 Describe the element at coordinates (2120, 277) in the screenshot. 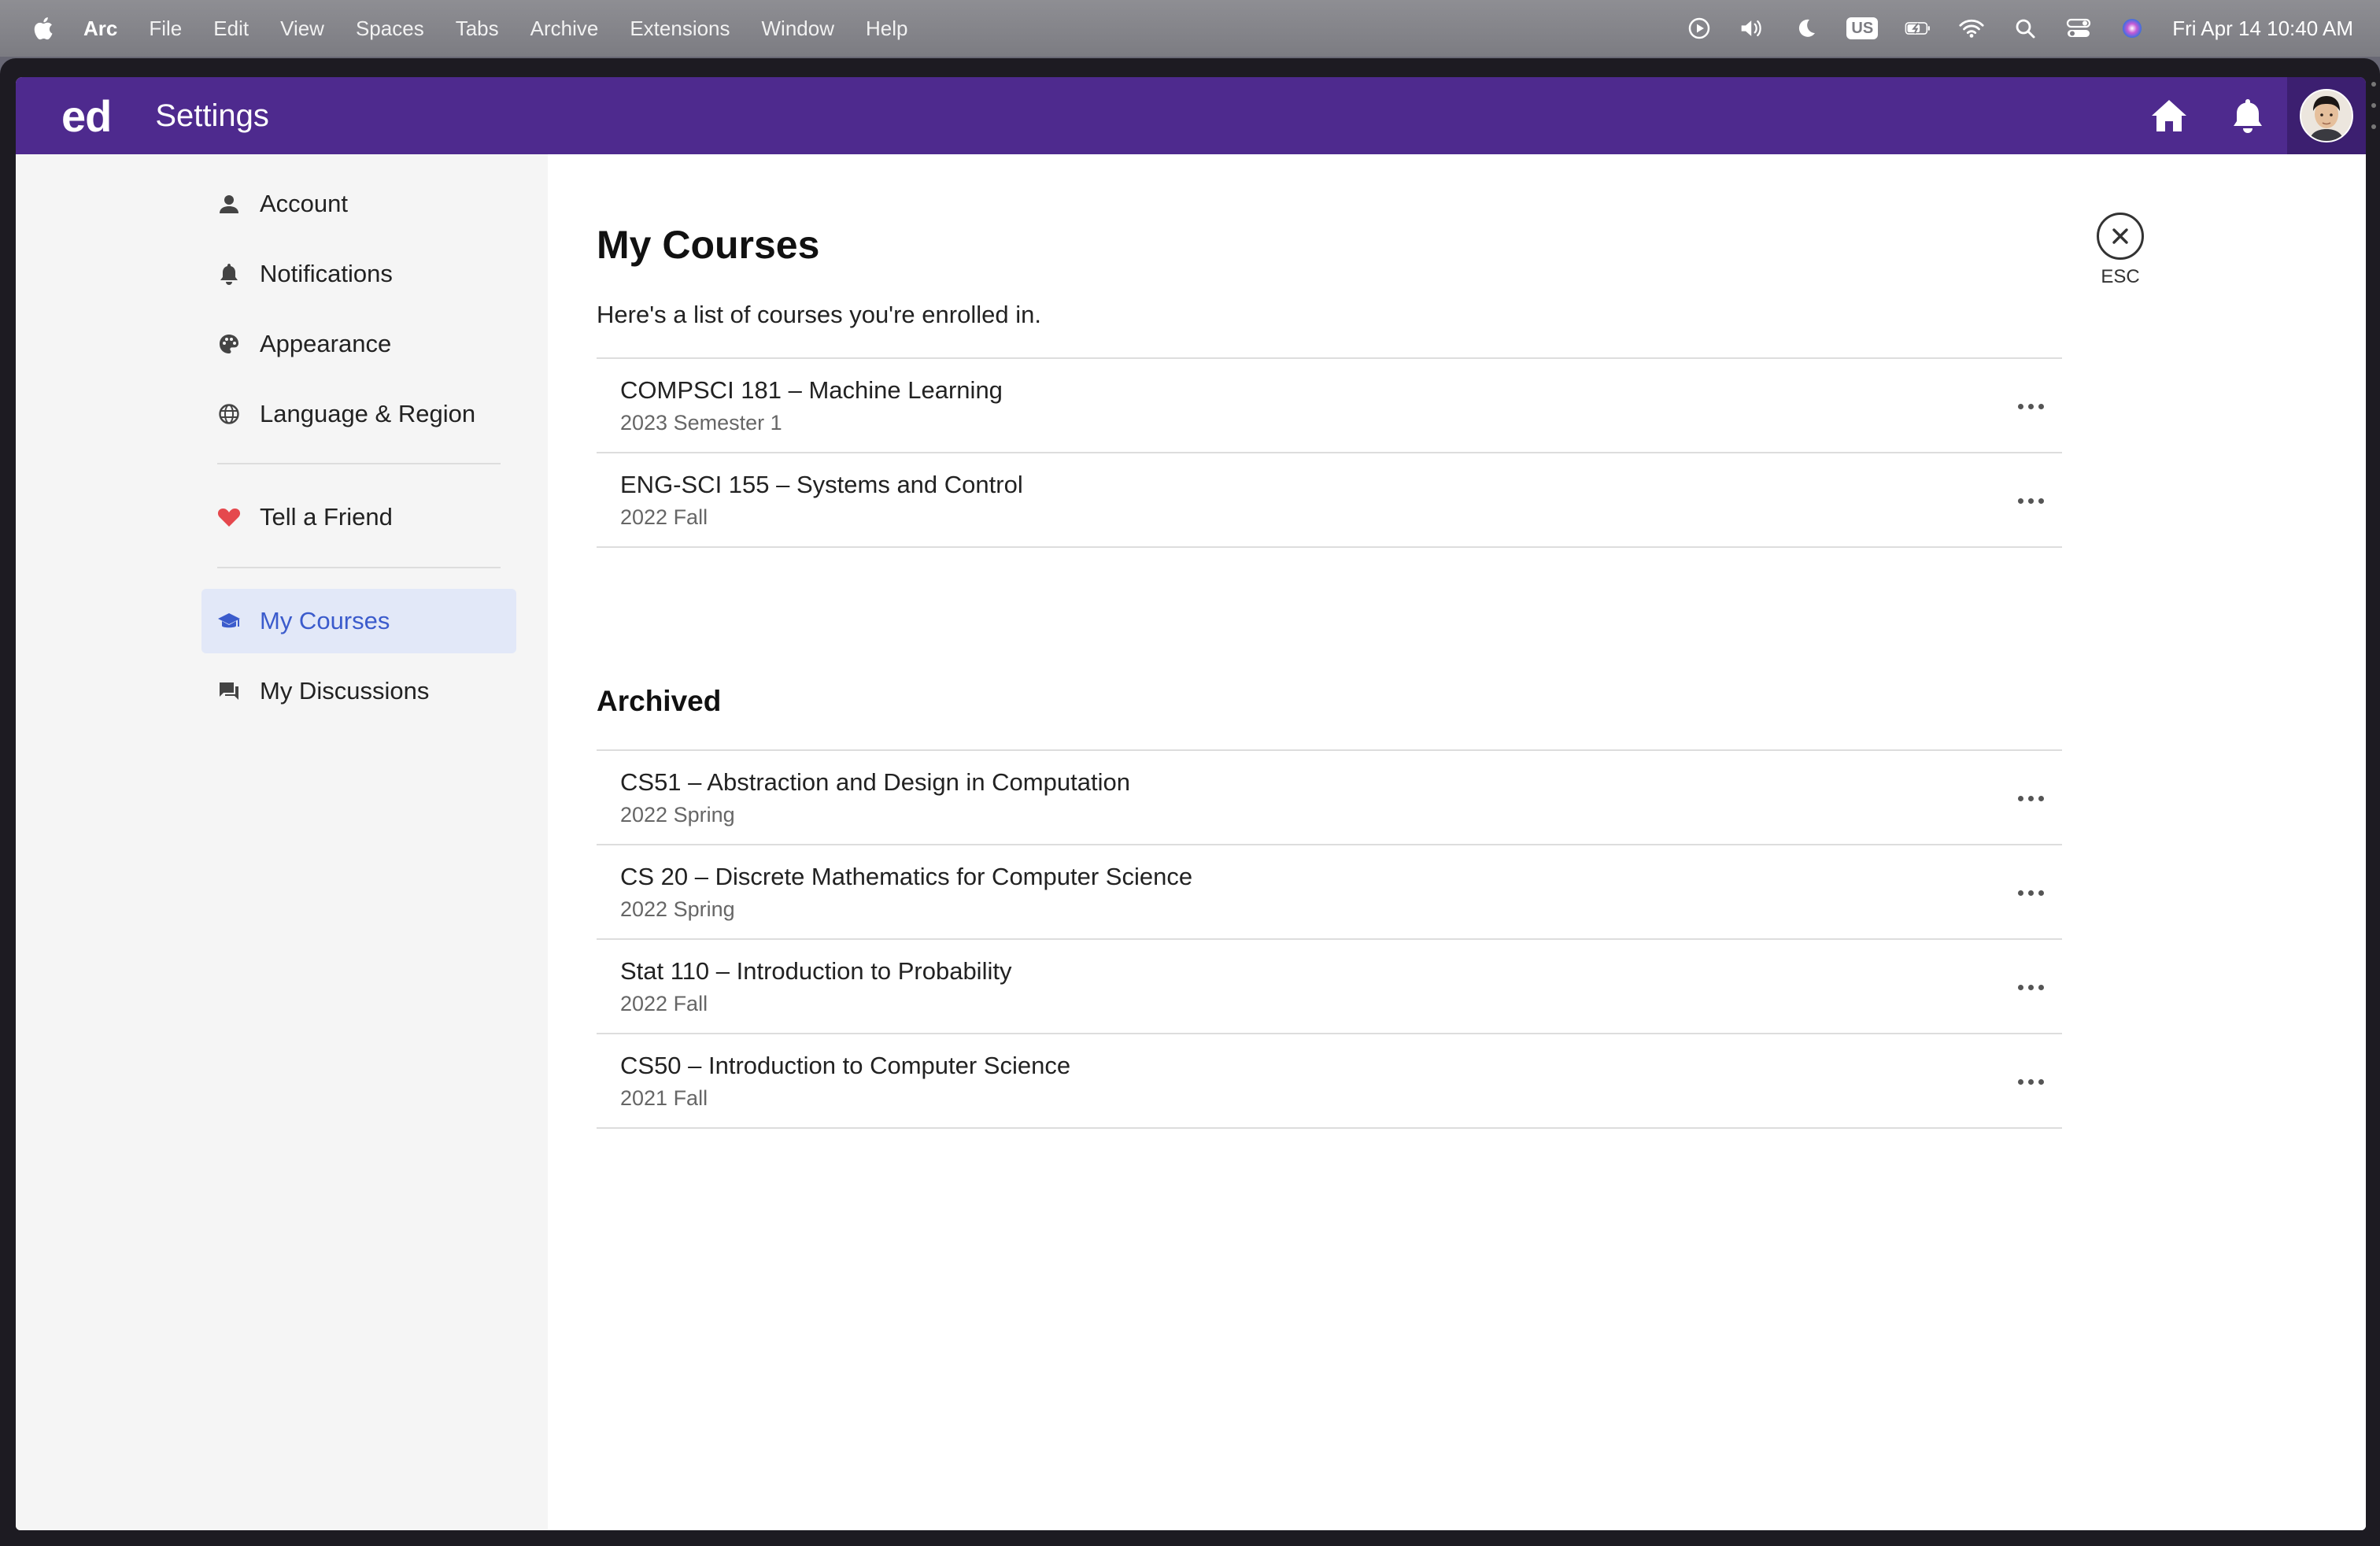

I see `esc-label: ESC` at that location.